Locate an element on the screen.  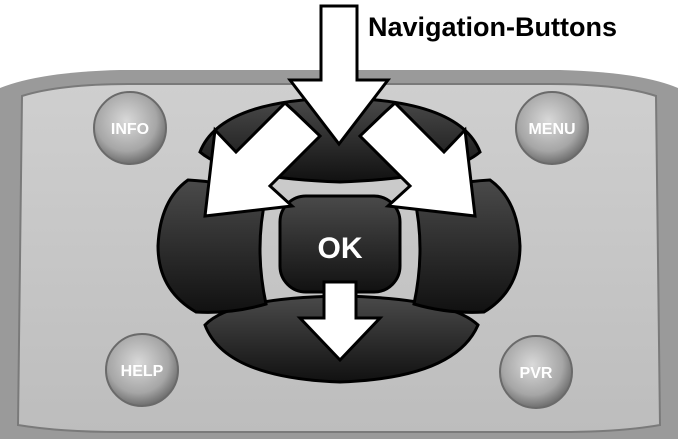
pvr-button-label: PVR is located at coordinates (536, 373).